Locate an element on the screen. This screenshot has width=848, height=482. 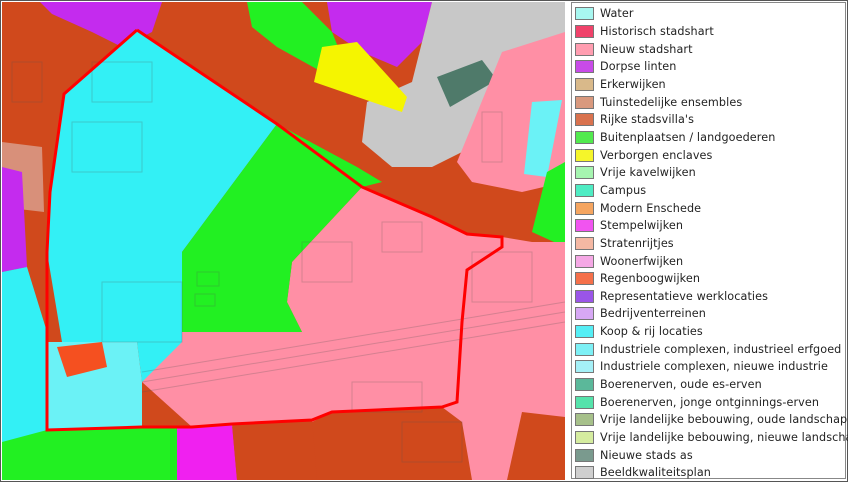
legend-item: Dorpse linten is located at coordinates (710, 67).